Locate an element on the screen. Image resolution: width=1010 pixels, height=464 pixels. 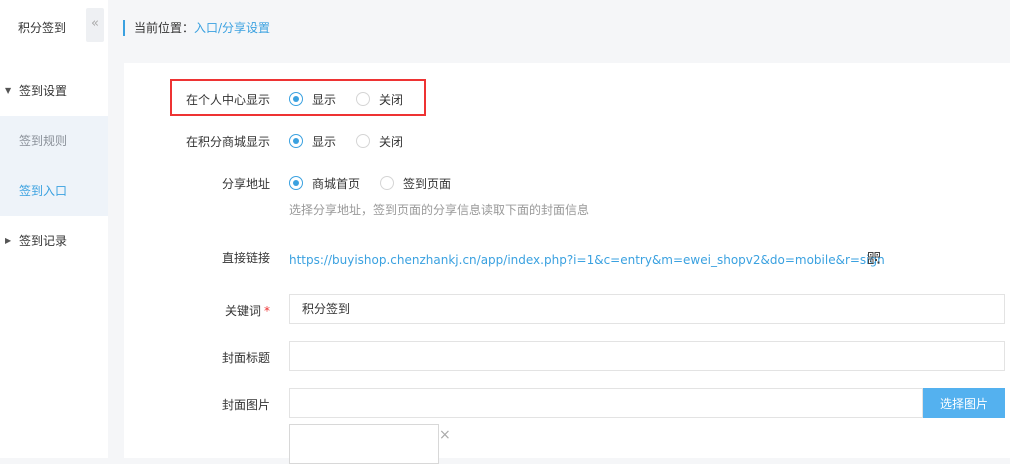
share-address-mall-home-radio is located at coordinates (296, 183).